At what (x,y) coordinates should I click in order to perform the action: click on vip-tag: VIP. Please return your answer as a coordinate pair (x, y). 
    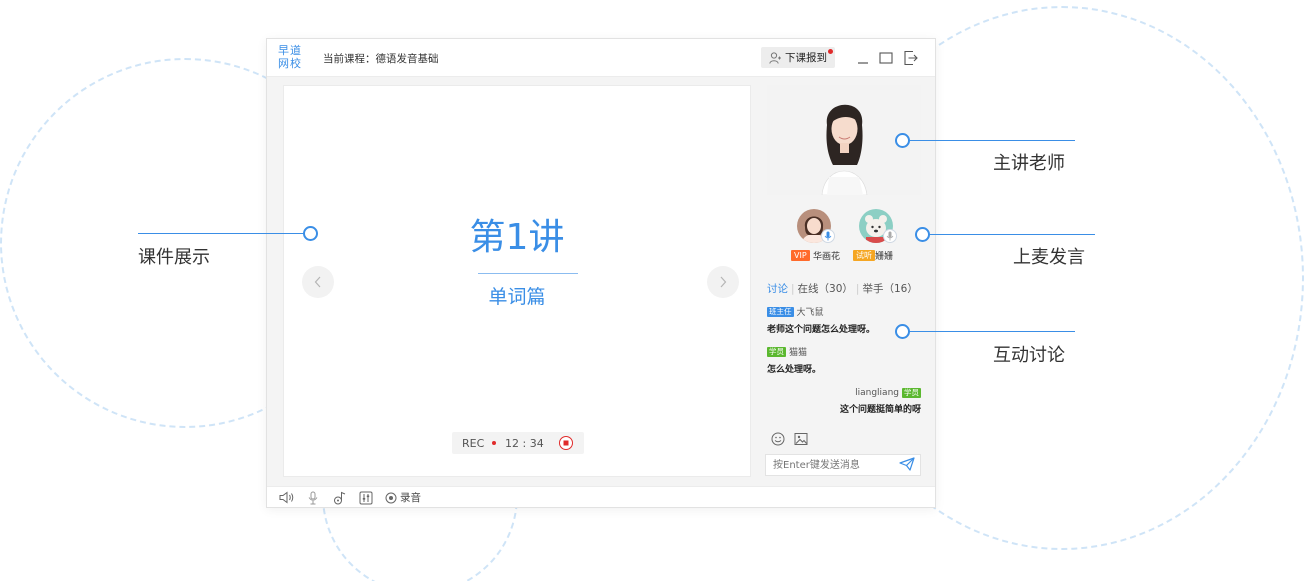
    Looking at the image, I should click on (800, 255).